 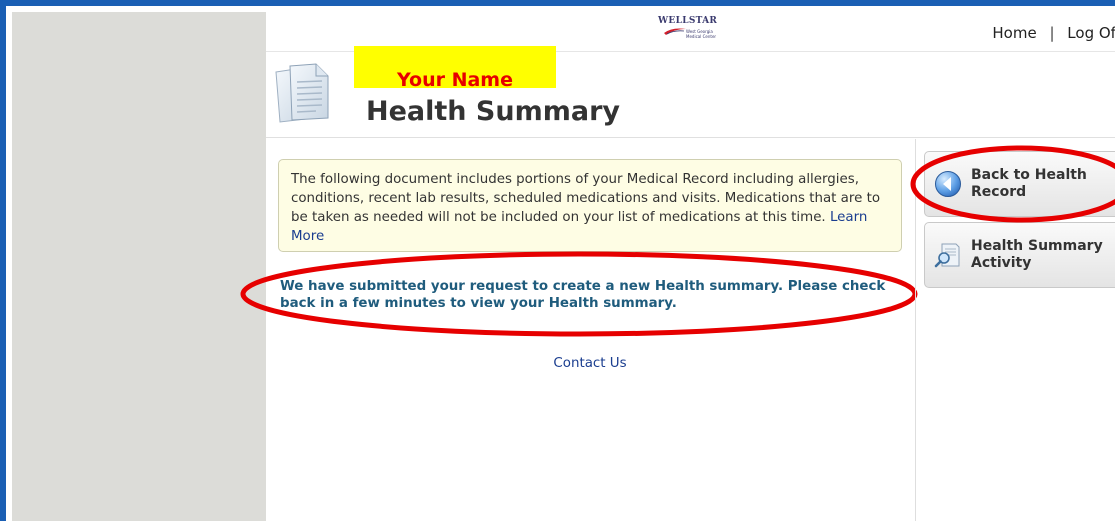 I want to click on logo-text: WELLSTAR, so click(x=688, y=21).